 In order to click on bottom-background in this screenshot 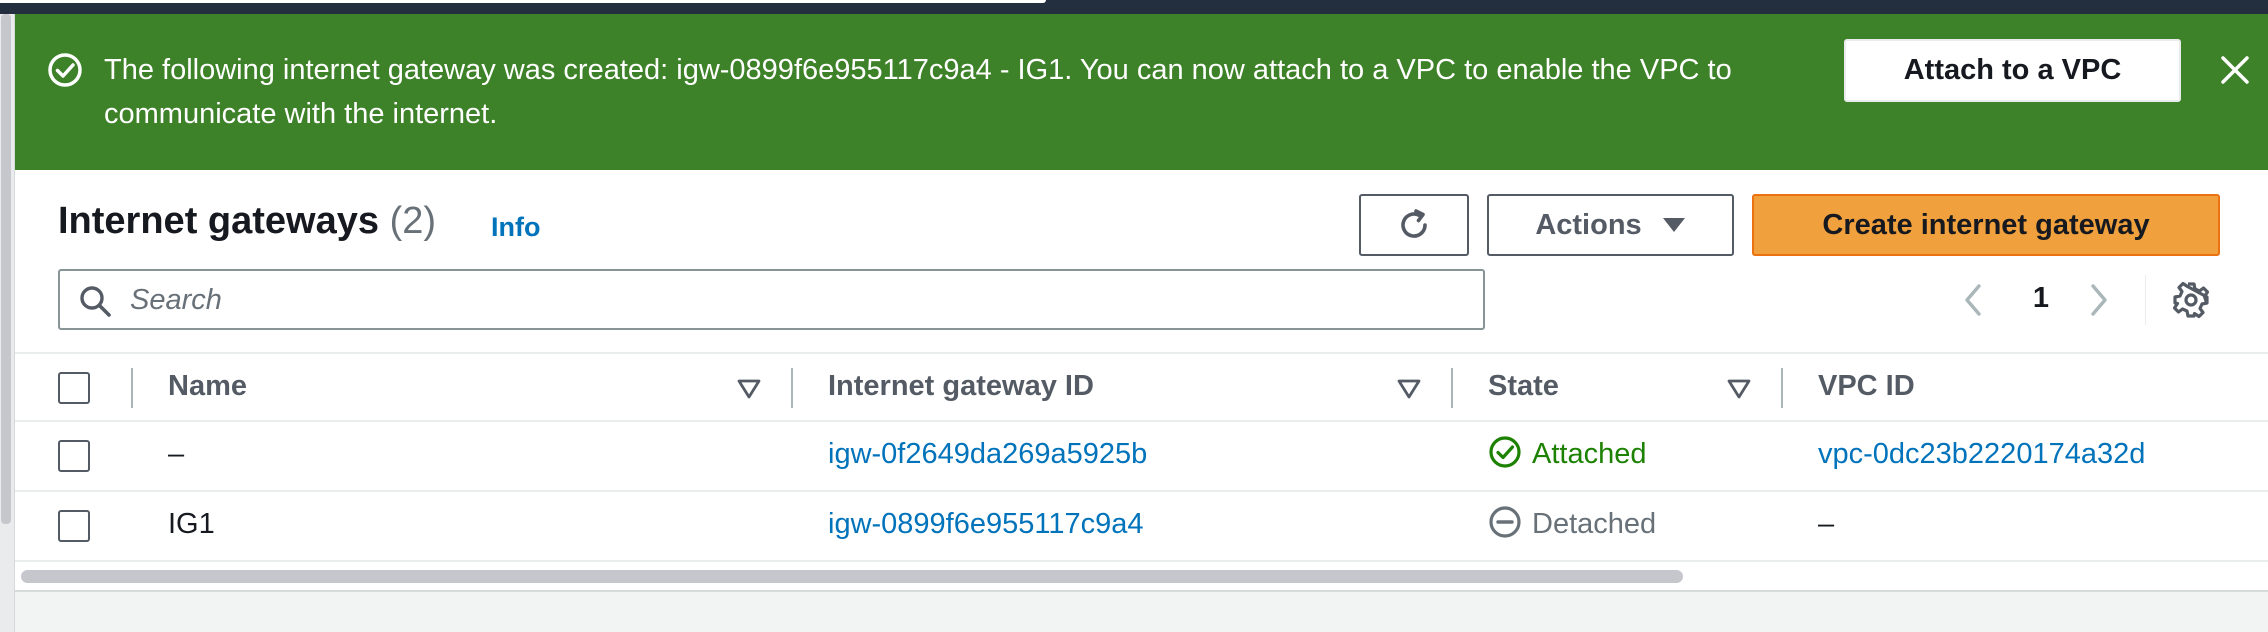, I will do `click(1141, 613)`.